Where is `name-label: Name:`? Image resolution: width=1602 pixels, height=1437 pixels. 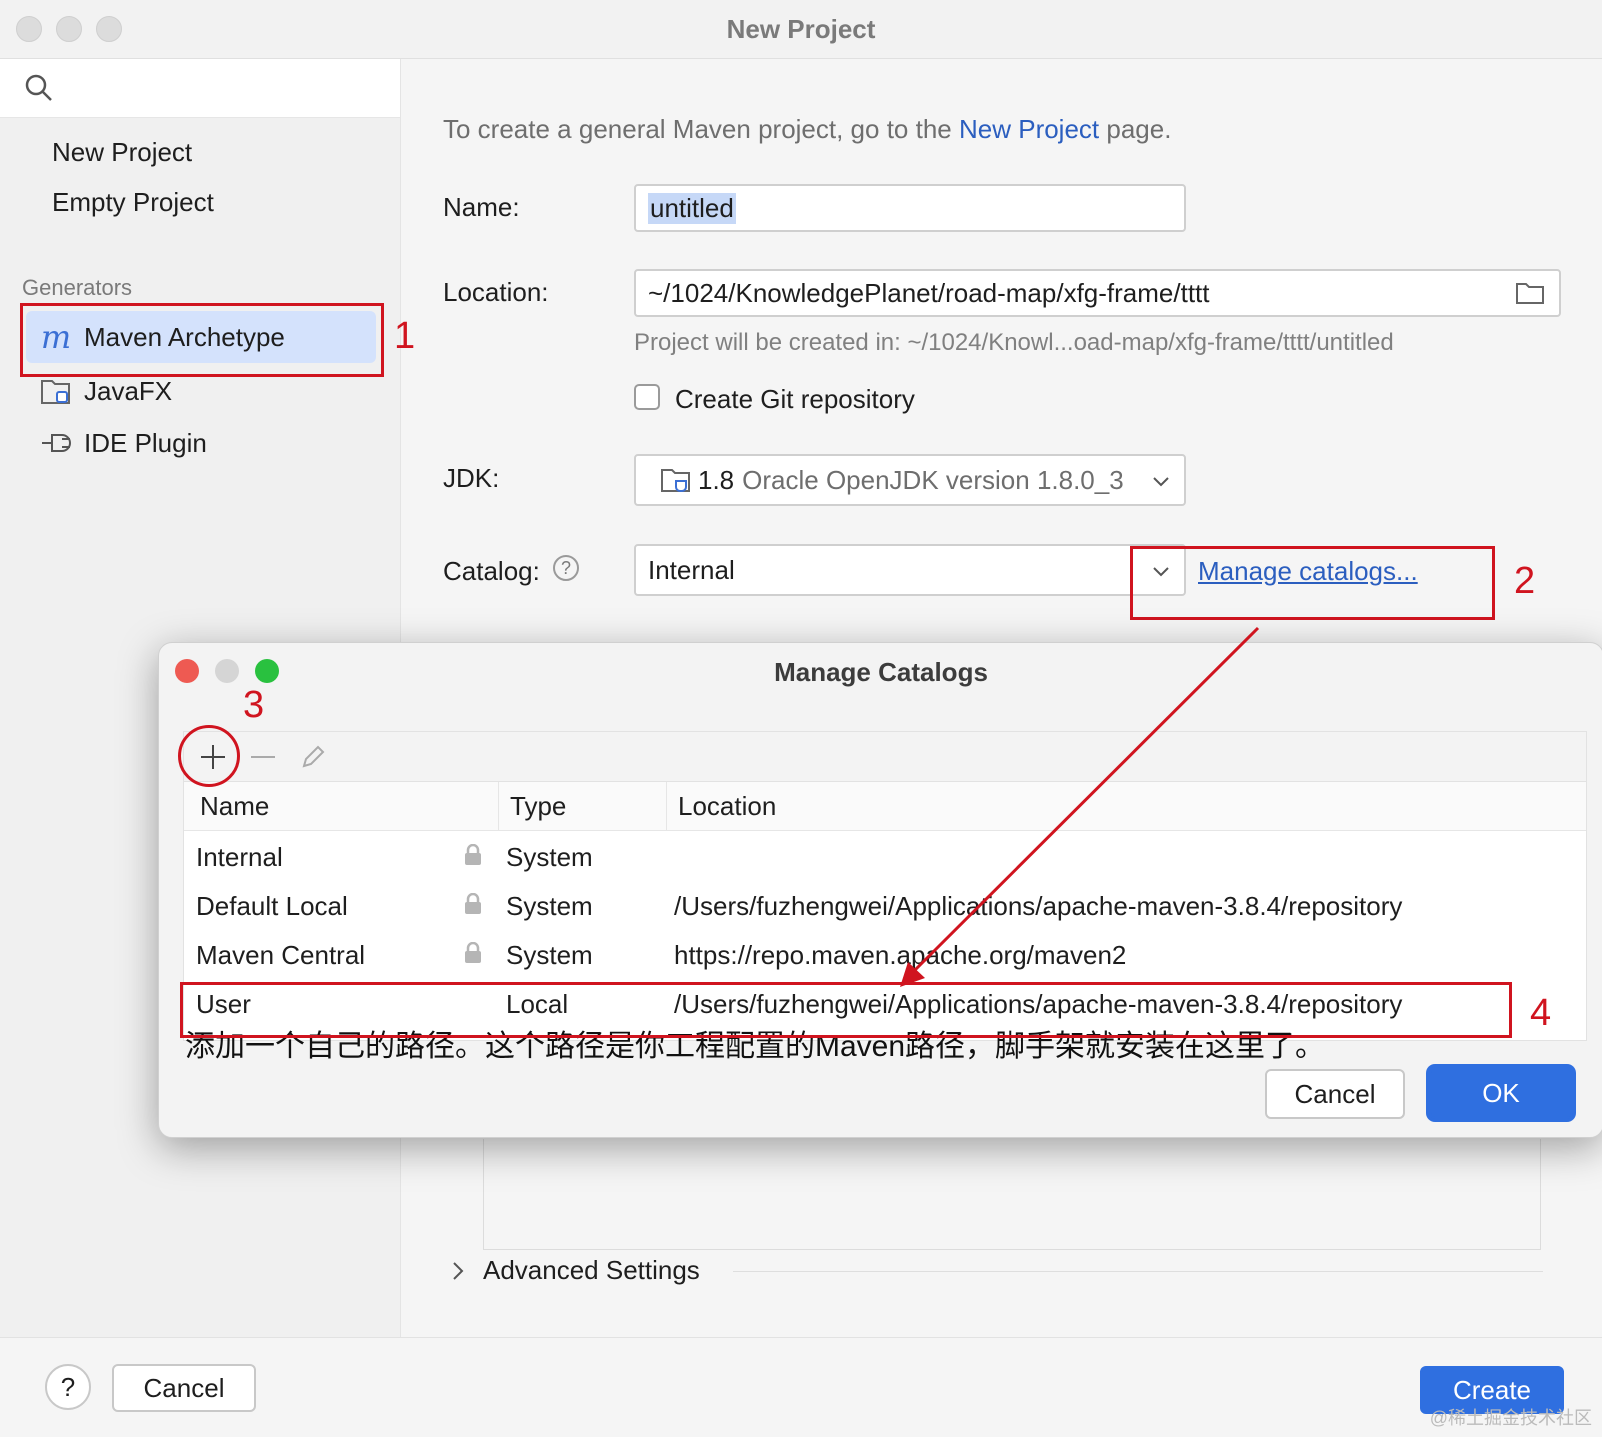
name-label: Name: is located at coordinates (481, 207).